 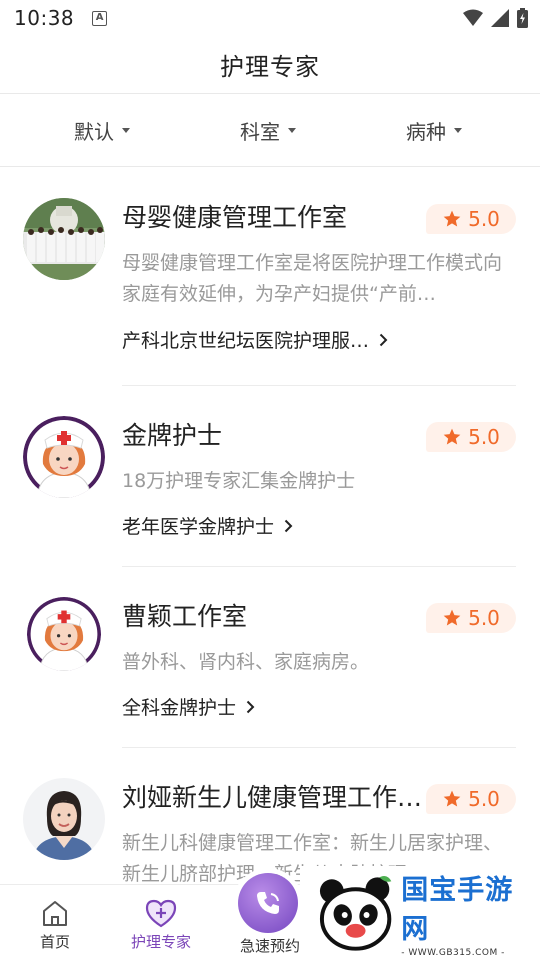 What do you see at coordinates (246, 662) in the screenshot?
I see `expert-description: 普外科、肾内科、家庭病房。` at bounding box center [246, 662].